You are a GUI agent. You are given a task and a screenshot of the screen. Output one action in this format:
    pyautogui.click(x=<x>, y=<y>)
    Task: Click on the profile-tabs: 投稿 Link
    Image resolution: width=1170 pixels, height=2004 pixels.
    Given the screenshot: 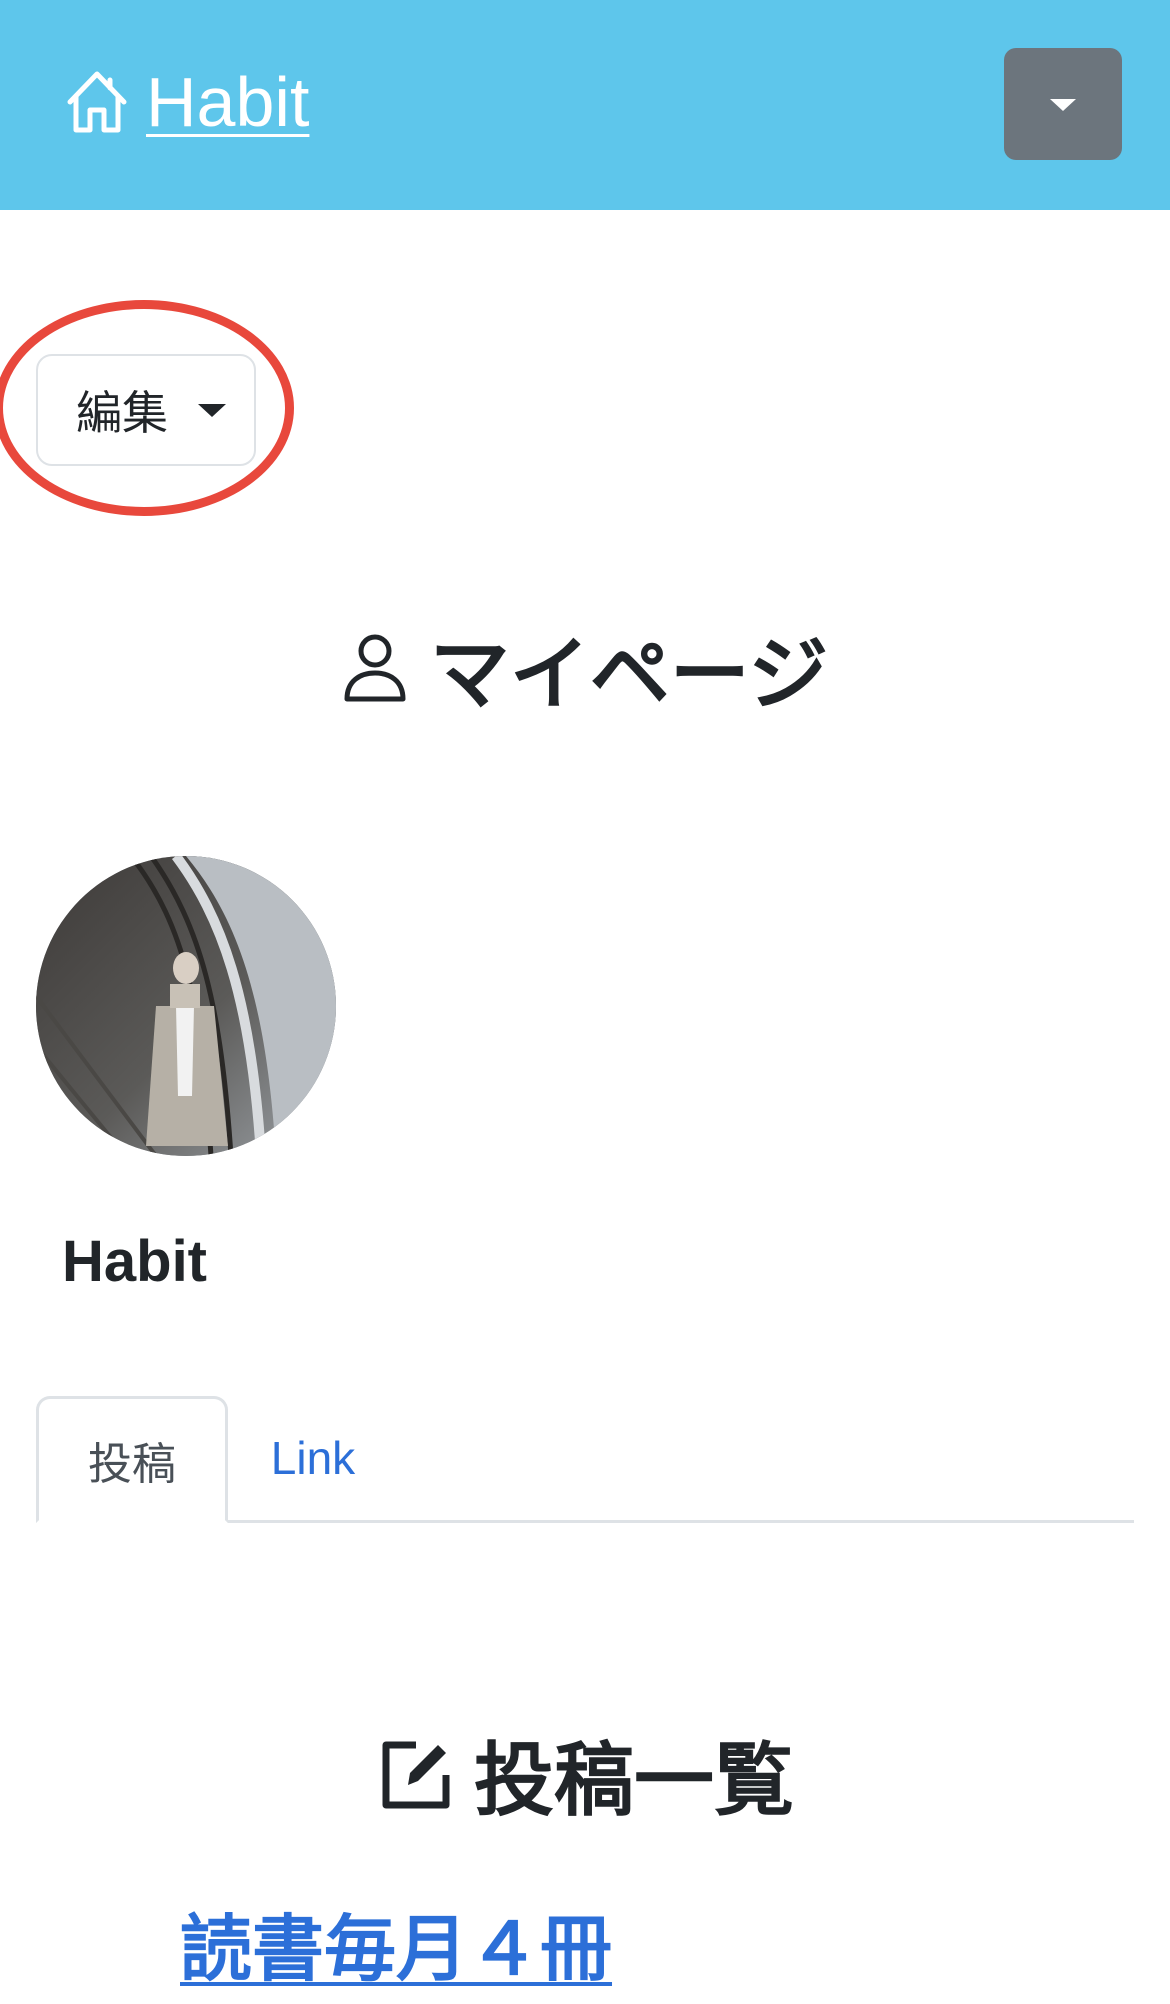 What is the action you would take?
    pyautogui.click(x=585, y=1459)
    